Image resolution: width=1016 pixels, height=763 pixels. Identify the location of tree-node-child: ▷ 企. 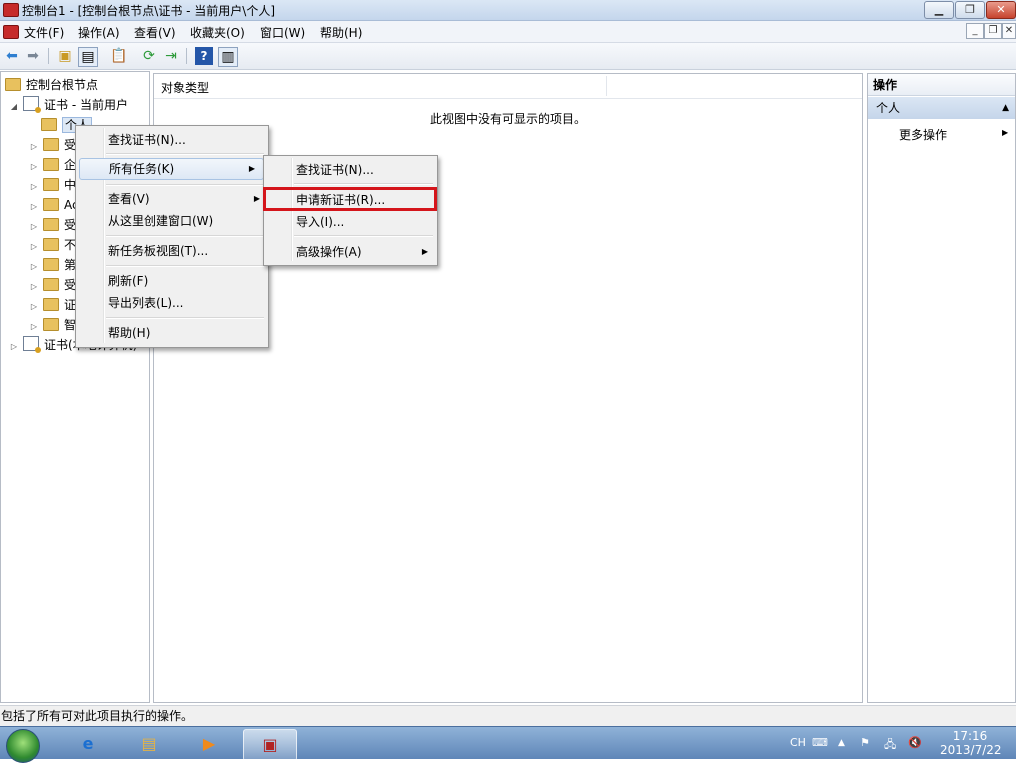
(52, 165).